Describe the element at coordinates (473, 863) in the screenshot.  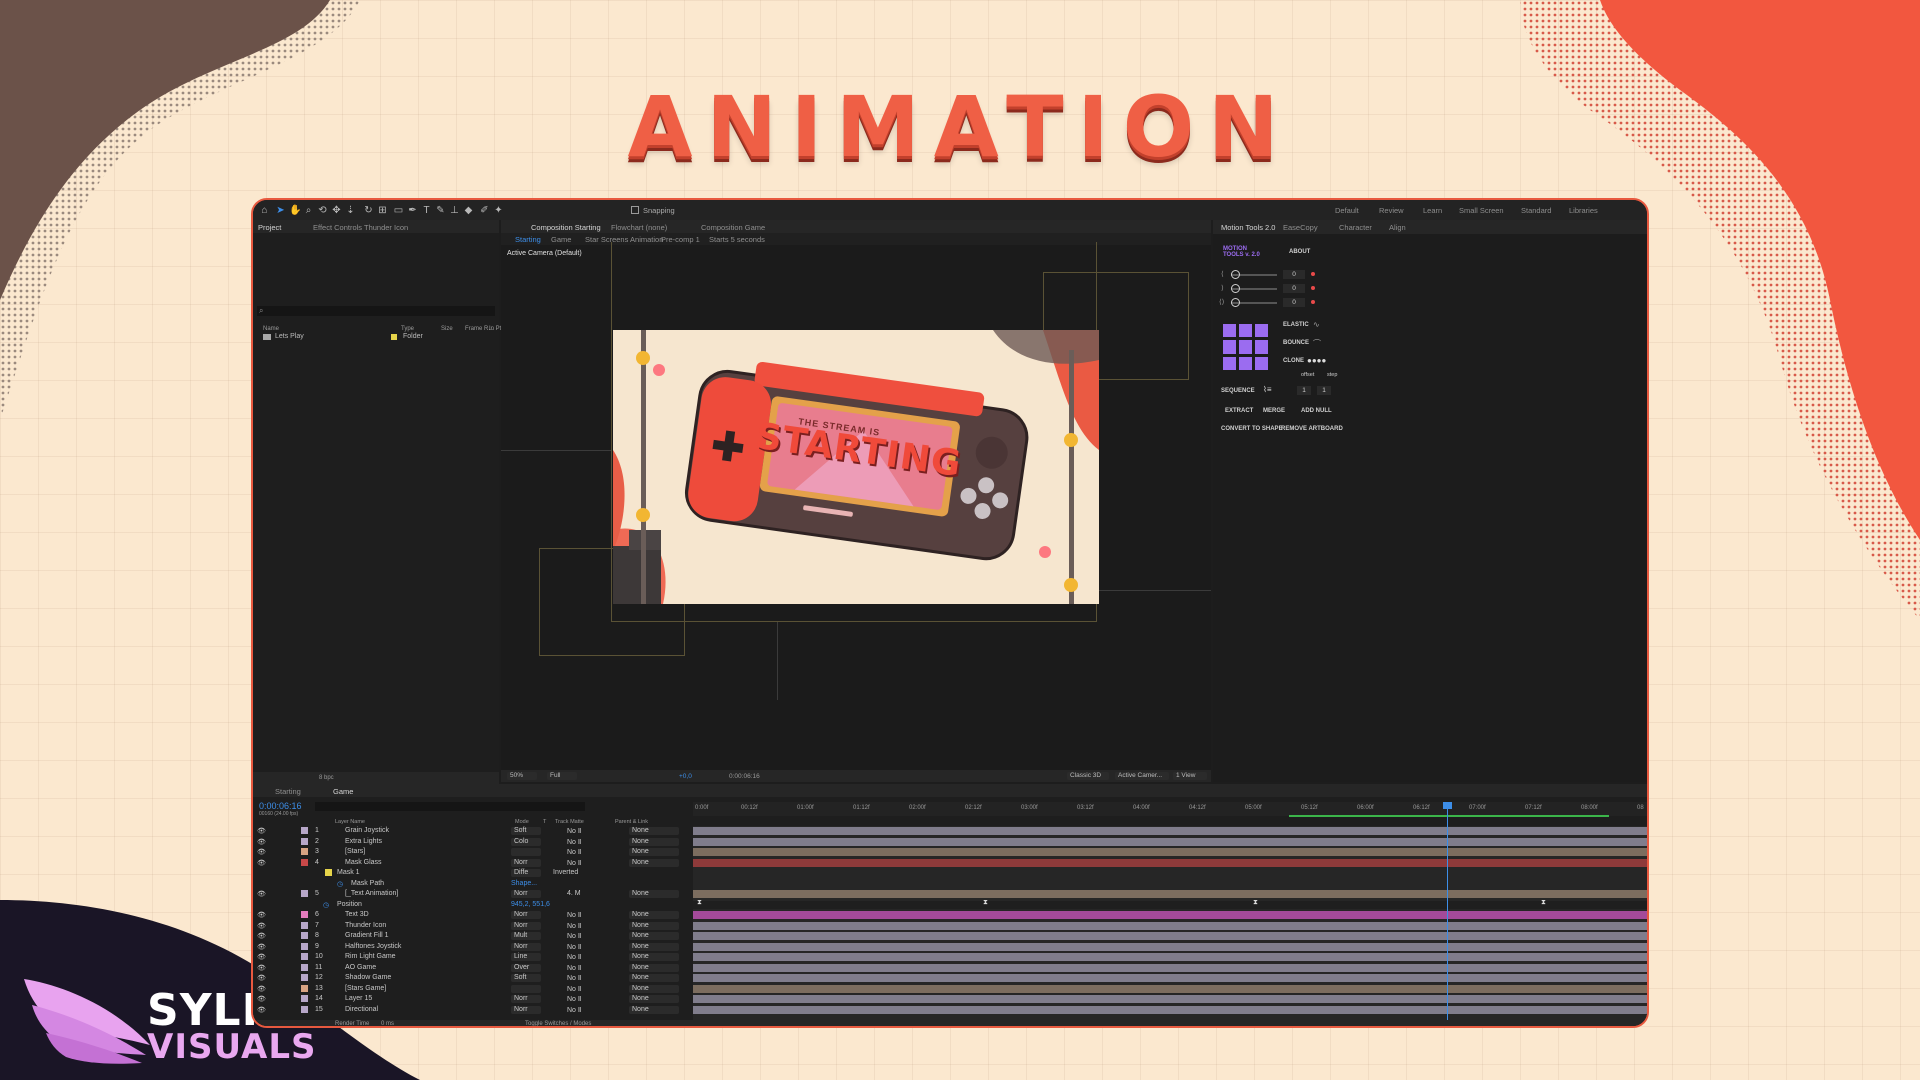
I see `table-row: 👁 4 Mask Glass Norr No Ⅱ None` at that location.